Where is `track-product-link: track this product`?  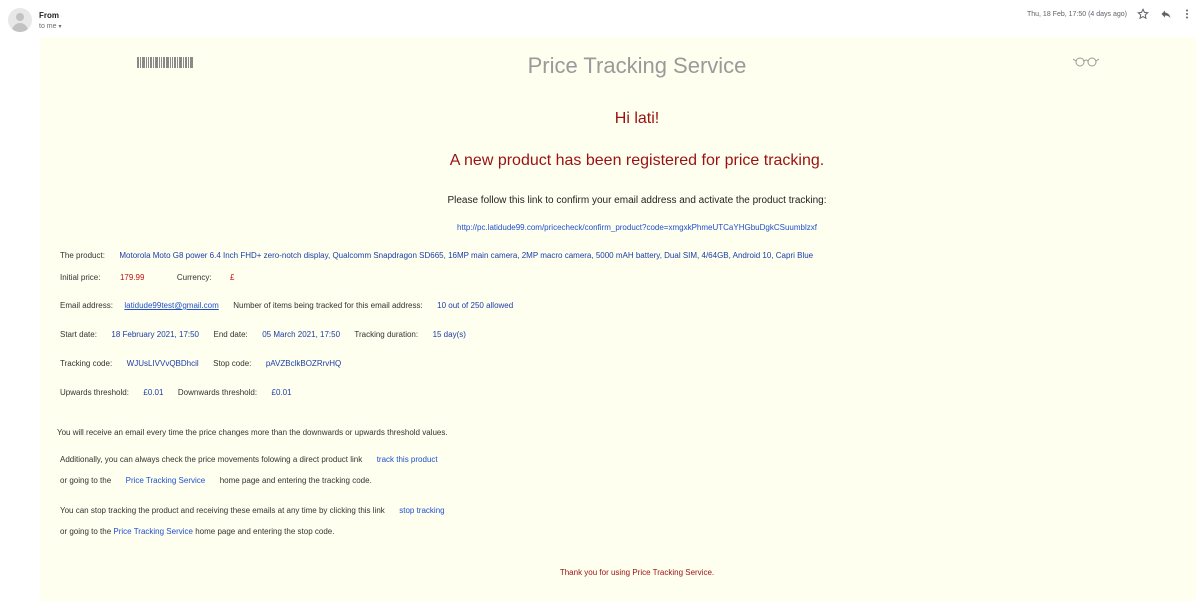 track-product-link: track this product is located at coordinates (407, 459).